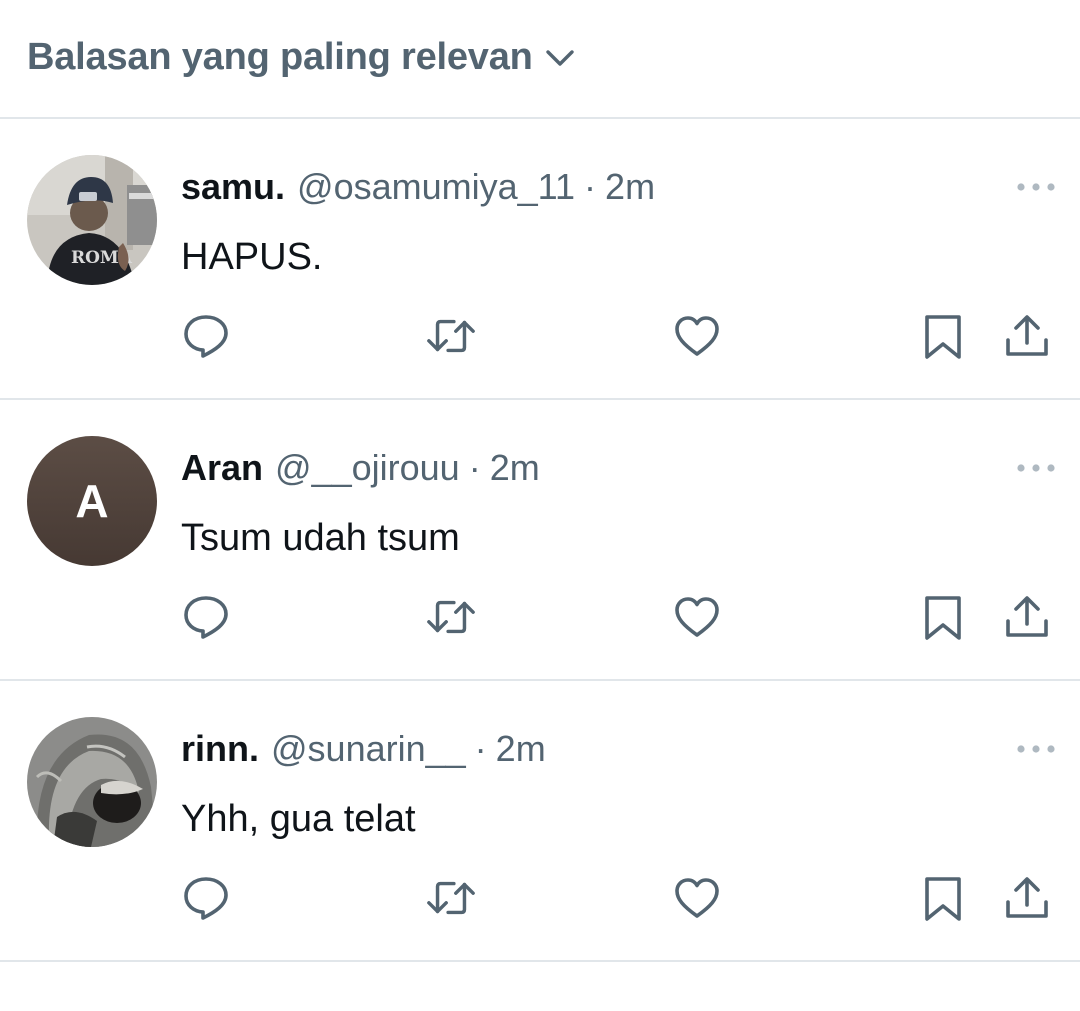 The image size is (1080, 1011). I want to click on display-name: rinn., so click(220, 749).